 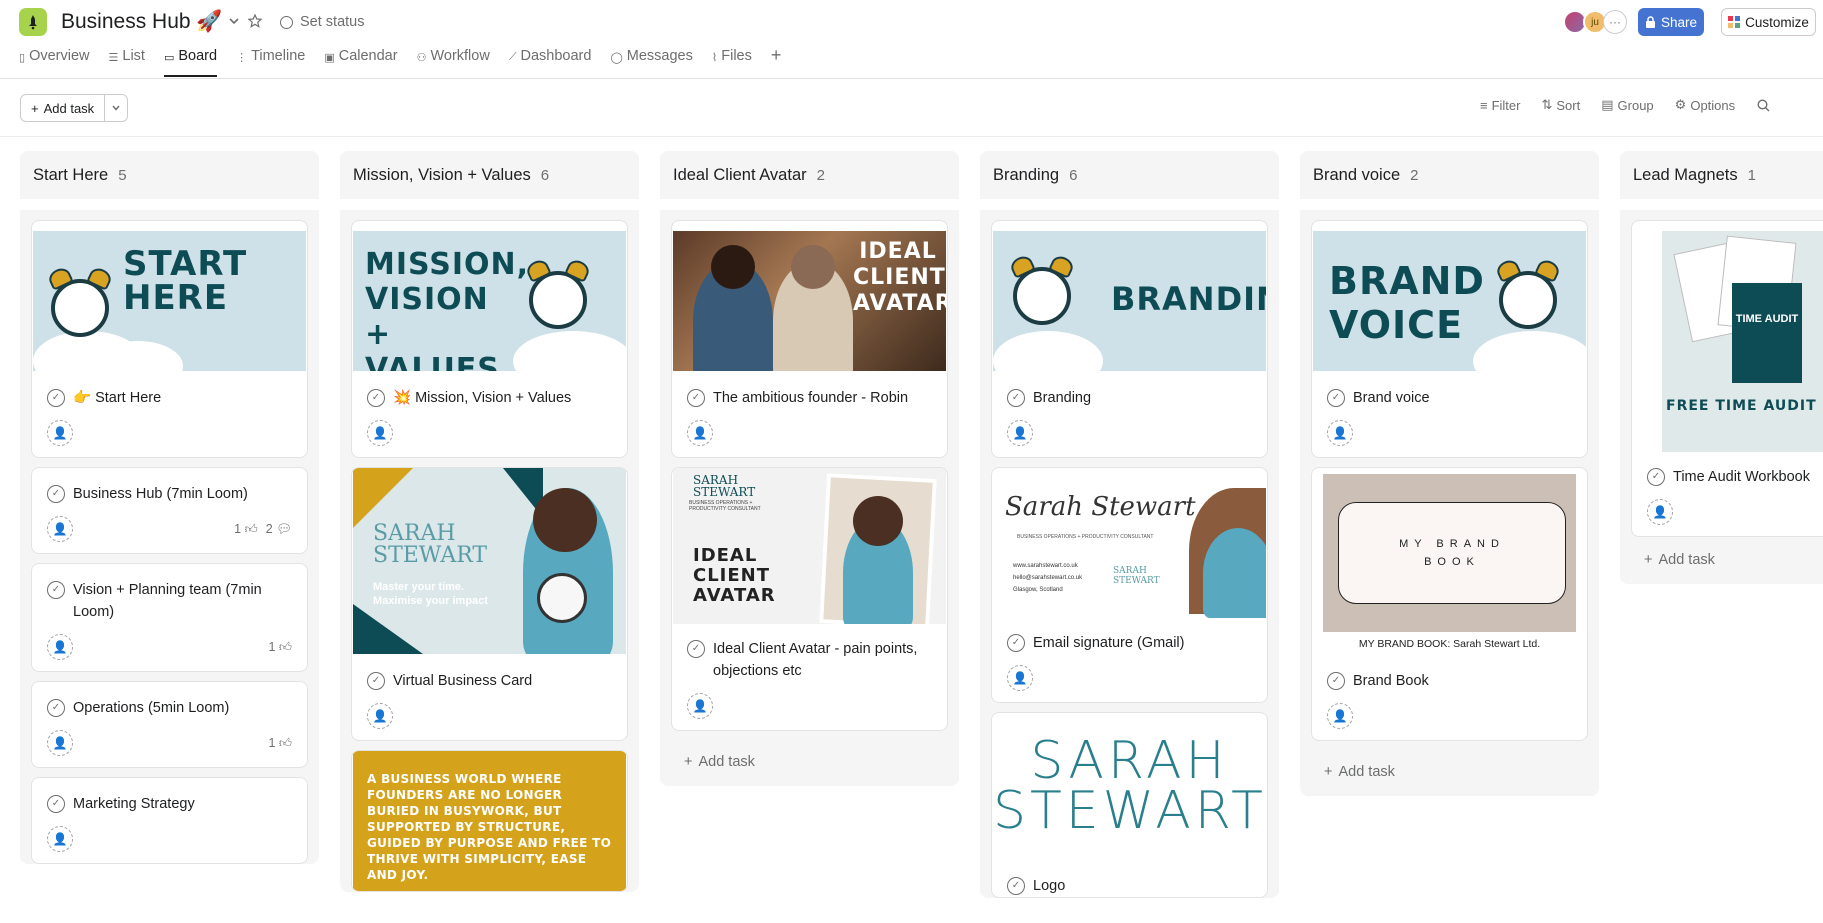 I want to click on tab-workflow: ⚇ Workflow, so click(x=453, y=61).